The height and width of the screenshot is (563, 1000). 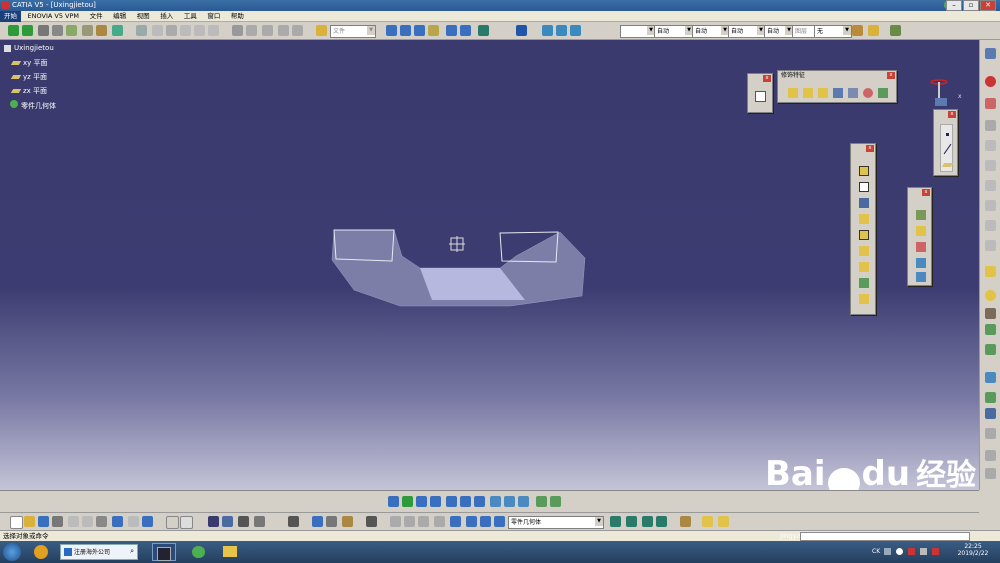 I want to click on hole-icon, so click(x=864, y=235).